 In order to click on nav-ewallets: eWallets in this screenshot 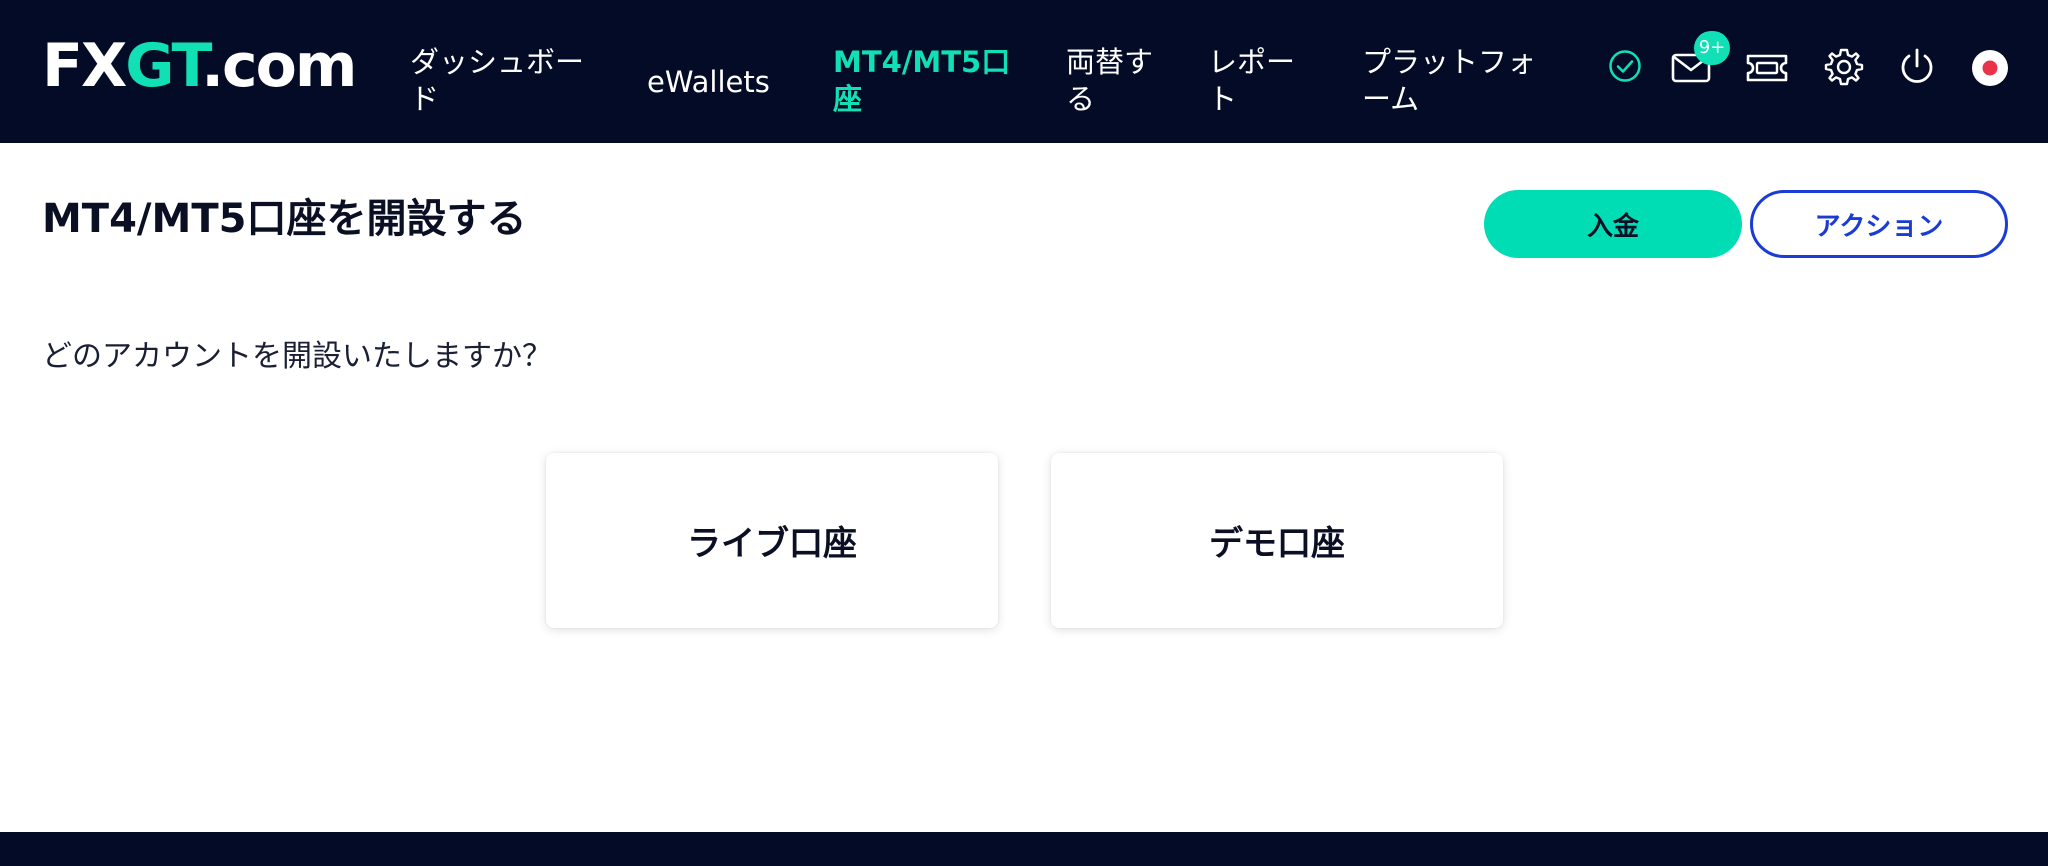, I will do `click(708, 82)`.